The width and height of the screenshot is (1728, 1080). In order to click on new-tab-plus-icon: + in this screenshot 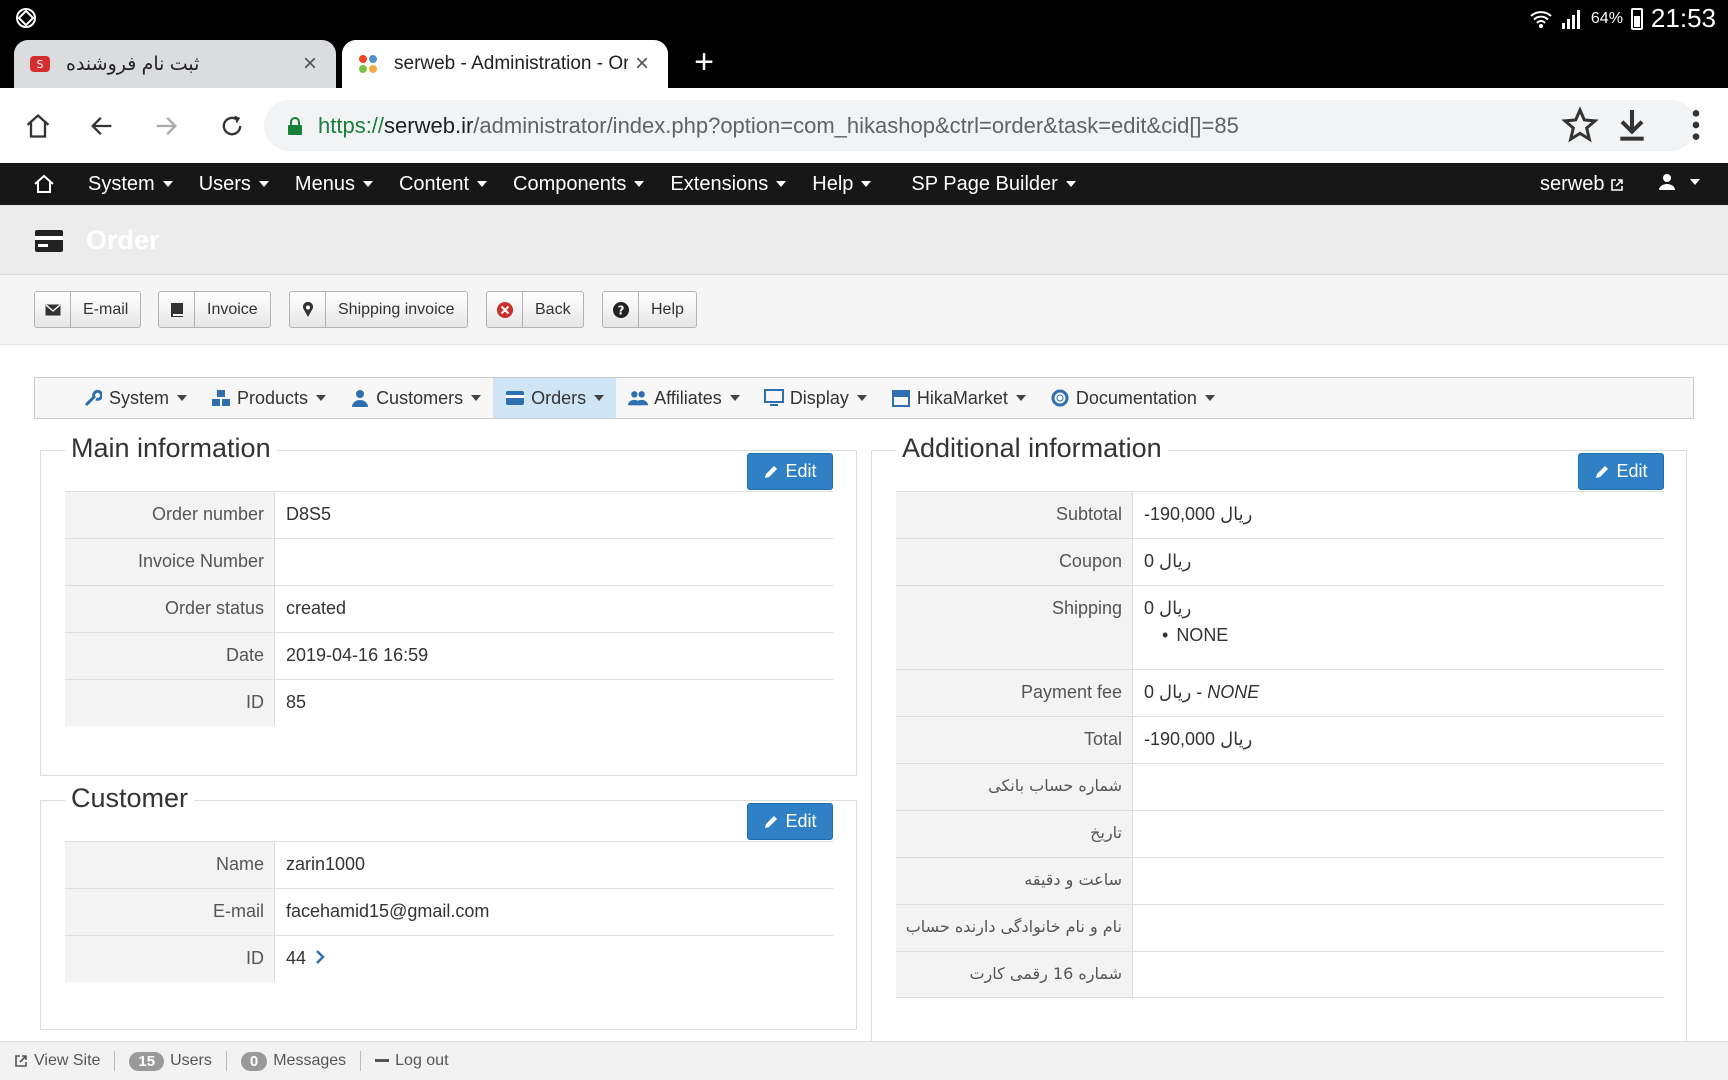, I will do `click(704, 62)`.